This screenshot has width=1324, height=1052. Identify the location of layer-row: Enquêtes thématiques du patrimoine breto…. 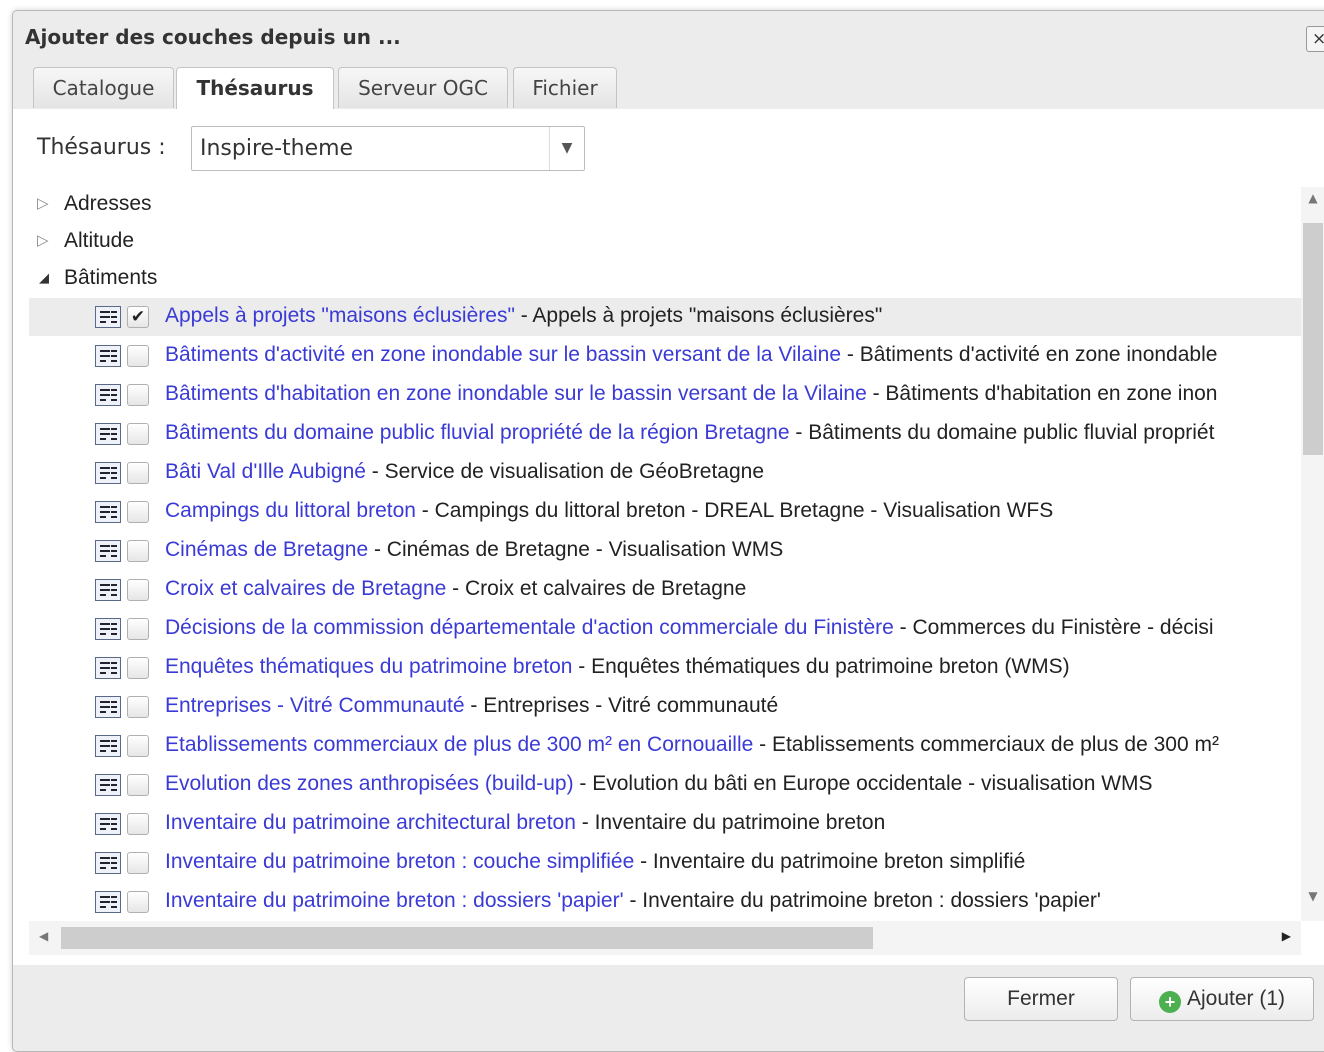
(666, 668).